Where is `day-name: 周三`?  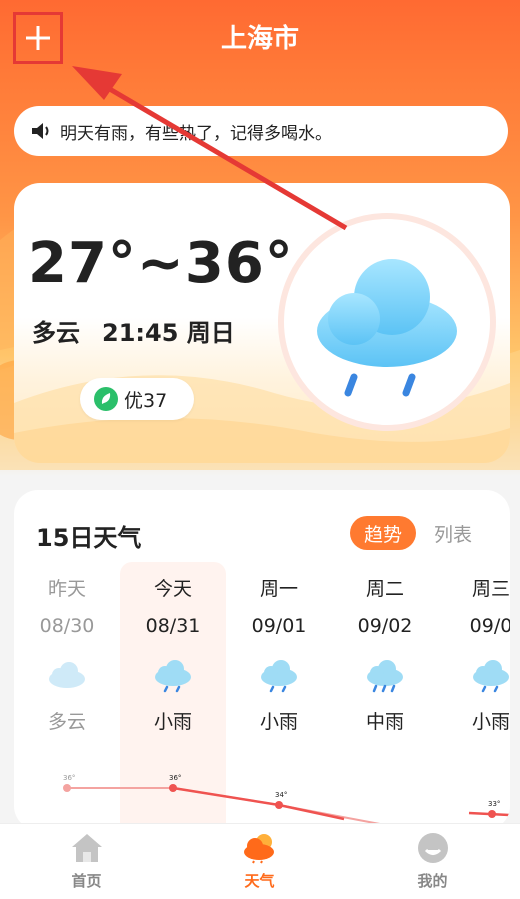
day-name: 周三 is located at coordinates (490, 589).